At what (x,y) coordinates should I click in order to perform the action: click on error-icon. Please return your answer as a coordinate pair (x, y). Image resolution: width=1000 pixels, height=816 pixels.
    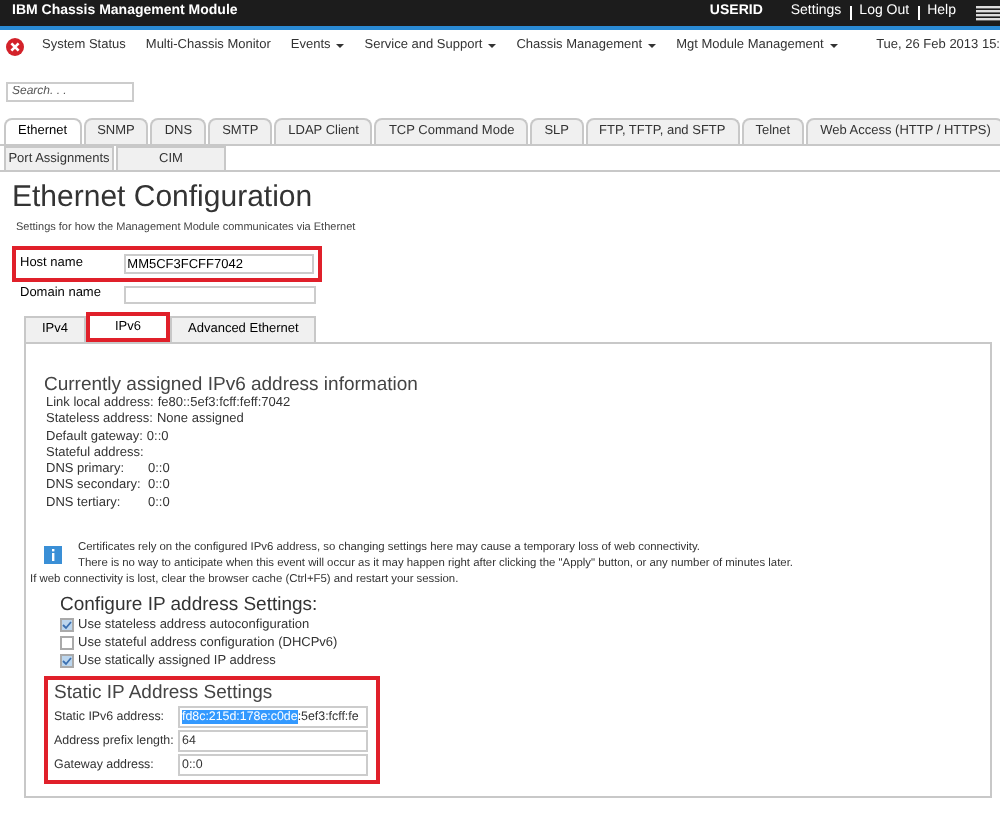
    Looking at the image, I should click on (15, 46).